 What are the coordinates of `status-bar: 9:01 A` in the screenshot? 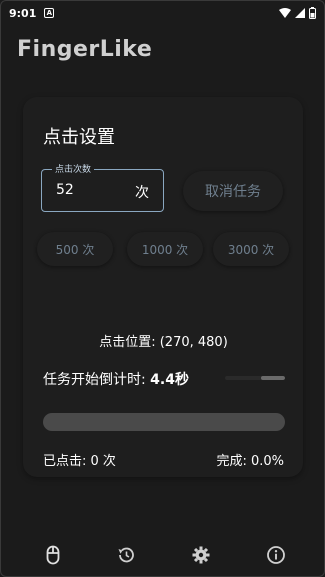 It's located at (162, 13).